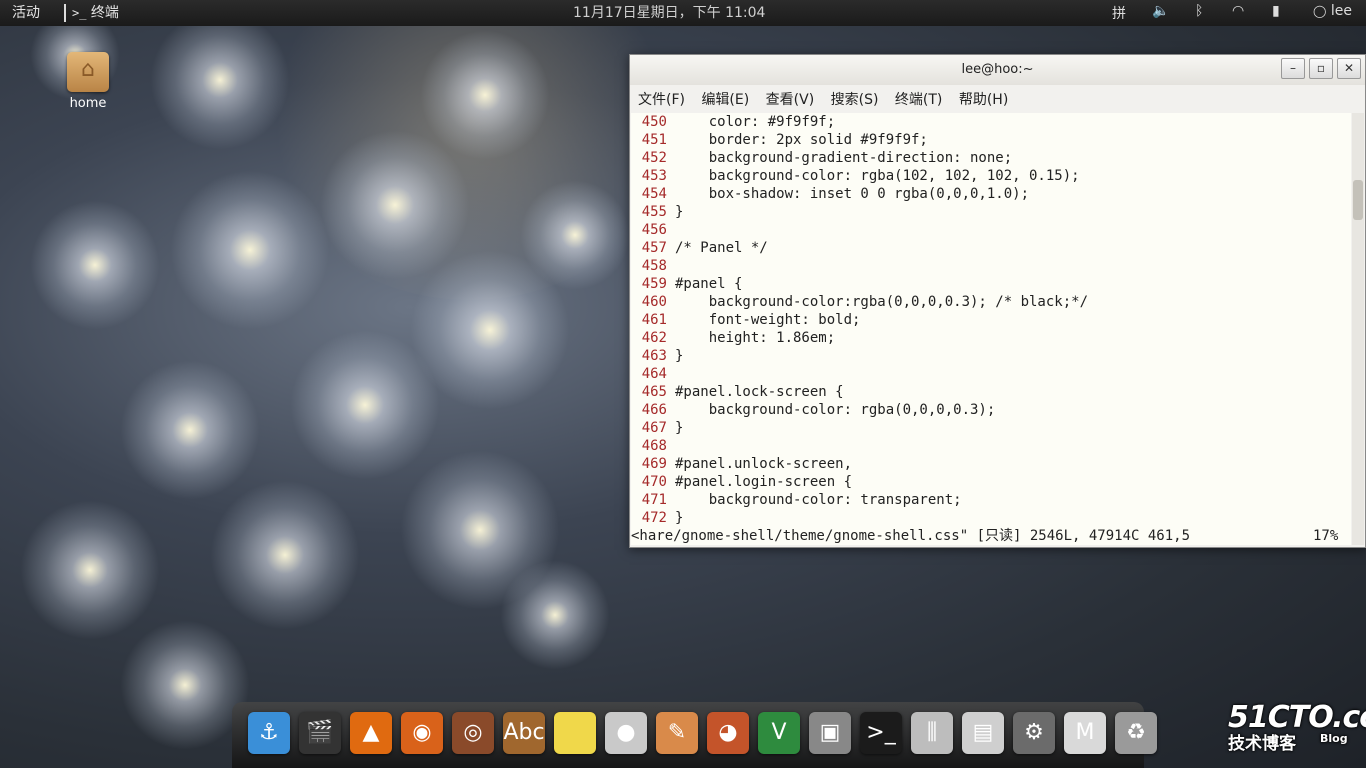 The width and height of the screenshot is (1366, 768). What do you see at coordinates (1293, 68) in the screenshot?
I see `minimize-button: –` at bounding box center [1293, 68].